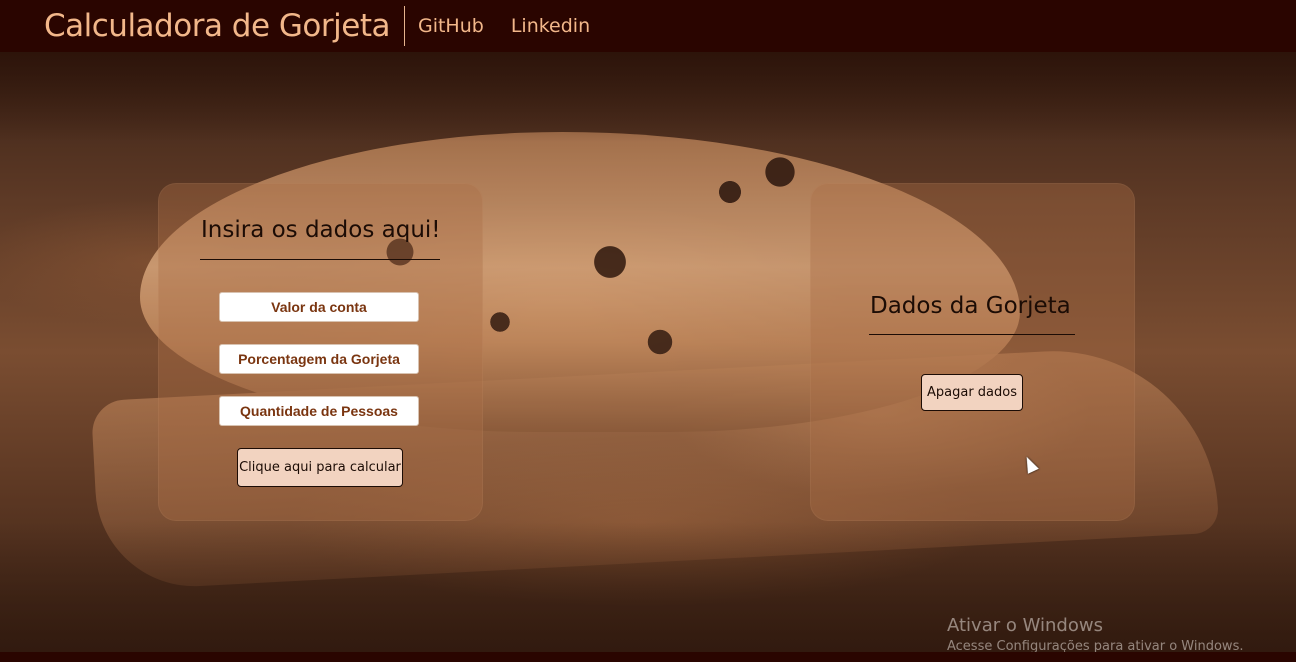  What do you see at coordinates (319, 359) in the screenshot?
I see `tip-percentage-input` at bounding box center [319, 359].